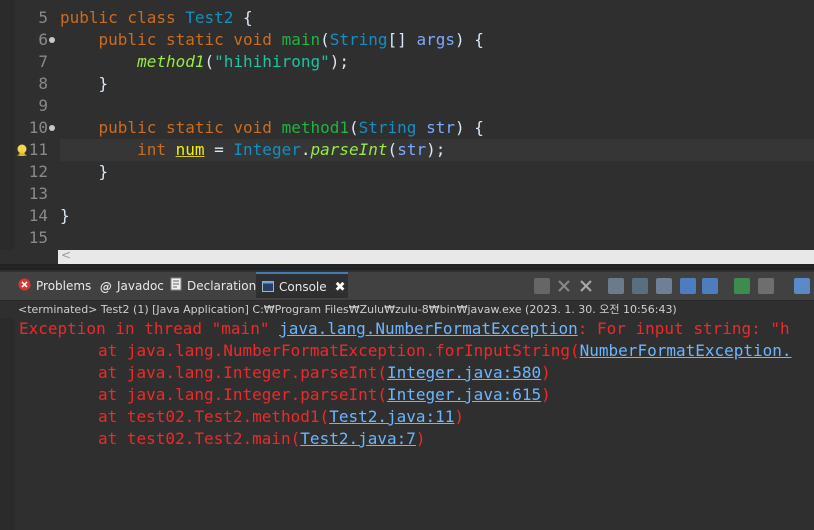 This screenshot has width=814, height=530. What do you see at coordinates (38, 215) in the screenshot?
I see `line-number: 14` at bounding box center [38, 215].